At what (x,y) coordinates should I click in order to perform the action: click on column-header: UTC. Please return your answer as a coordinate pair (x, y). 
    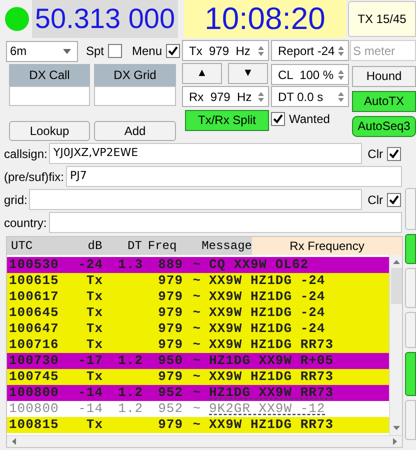
    Looking at the image, I should click on (22, 246).